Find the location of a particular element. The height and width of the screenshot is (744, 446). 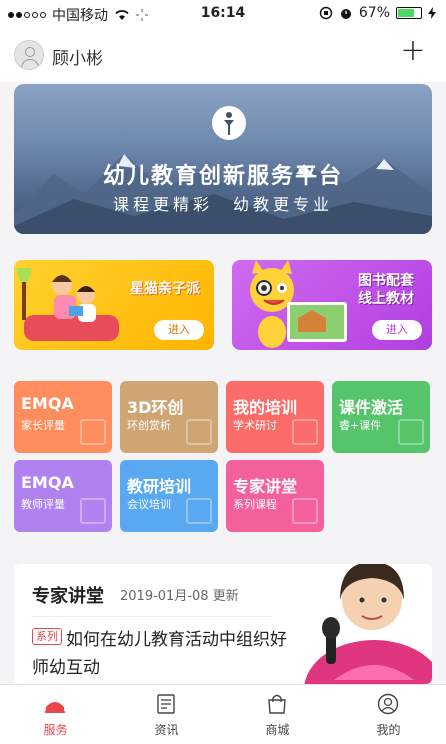

shop-icon is located at coordinates (277, 704).